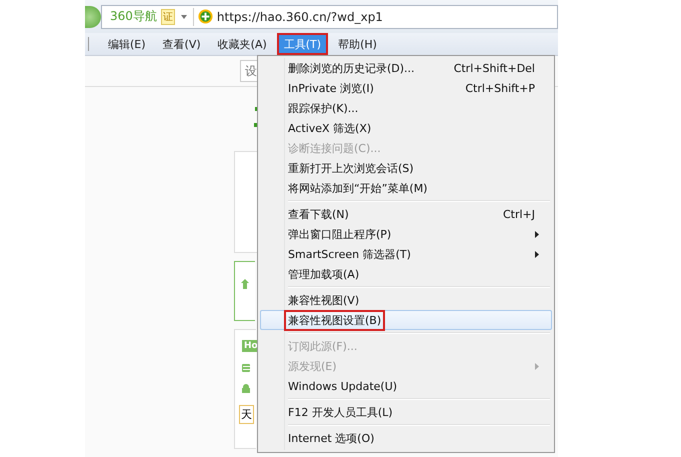 The image size is (681, 457). What do you see at coordinates (329, 128) in the screenshot?
I see `menu-item-label: ActiveX 筛选(X)` at bounding box center [329, 128].